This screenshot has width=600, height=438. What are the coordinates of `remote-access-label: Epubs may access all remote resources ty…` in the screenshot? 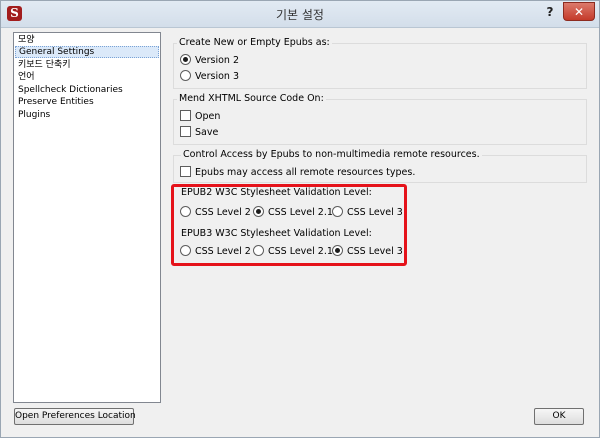 It's located at (305, 172).